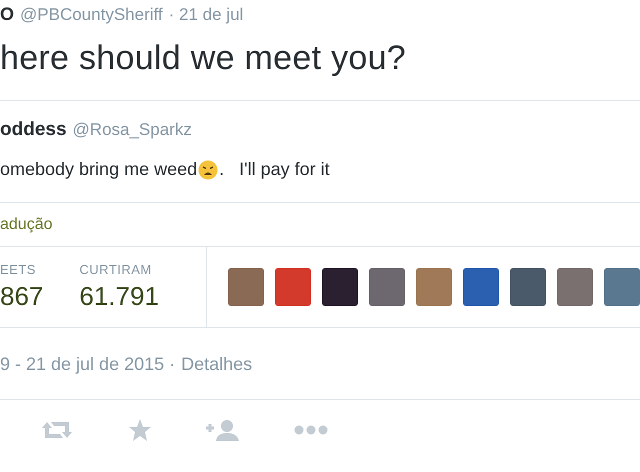 The height and width of the screenshot is (472, 640). Describe the element at coordinates (208, 170) in the screenshot. I see `weary-face-icon` at that location.